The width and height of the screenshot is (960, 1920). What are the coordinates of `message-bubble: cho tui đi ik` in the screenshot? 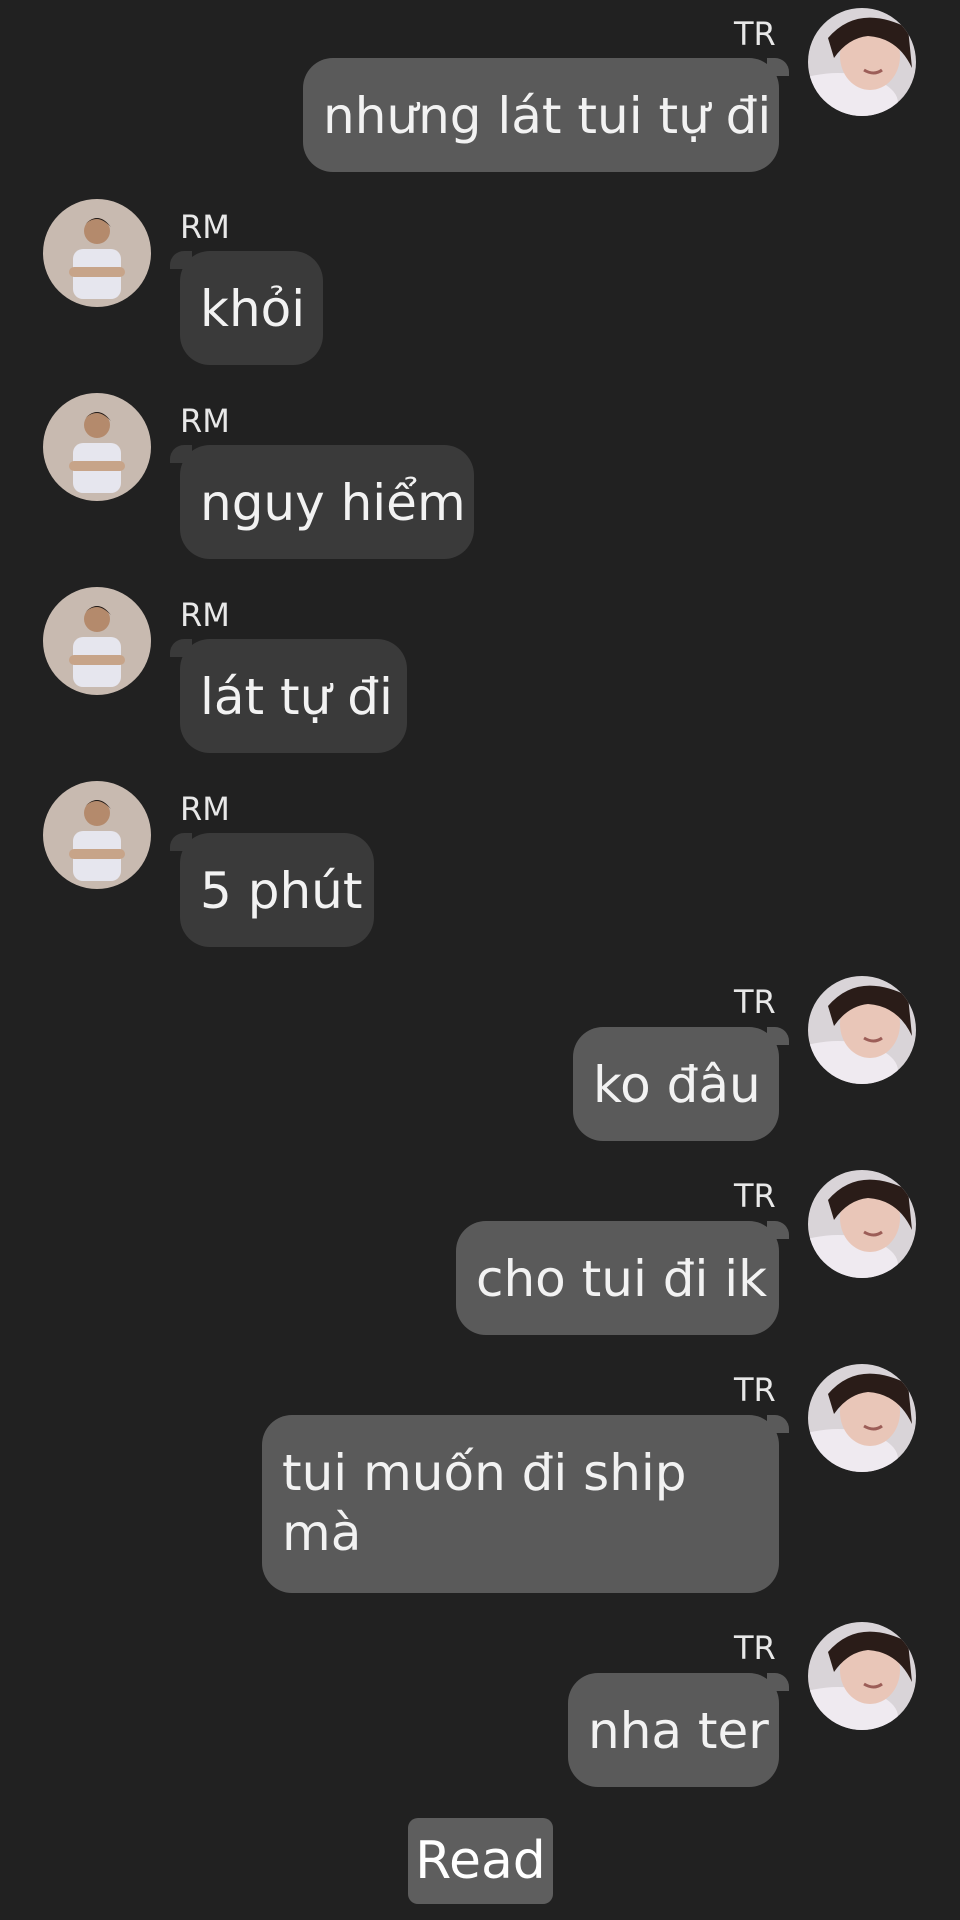 It's located at (622, 1278).